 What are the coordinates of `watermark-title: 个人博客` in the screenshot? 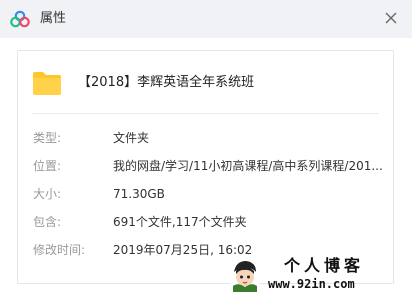 It's located at (324, 265).